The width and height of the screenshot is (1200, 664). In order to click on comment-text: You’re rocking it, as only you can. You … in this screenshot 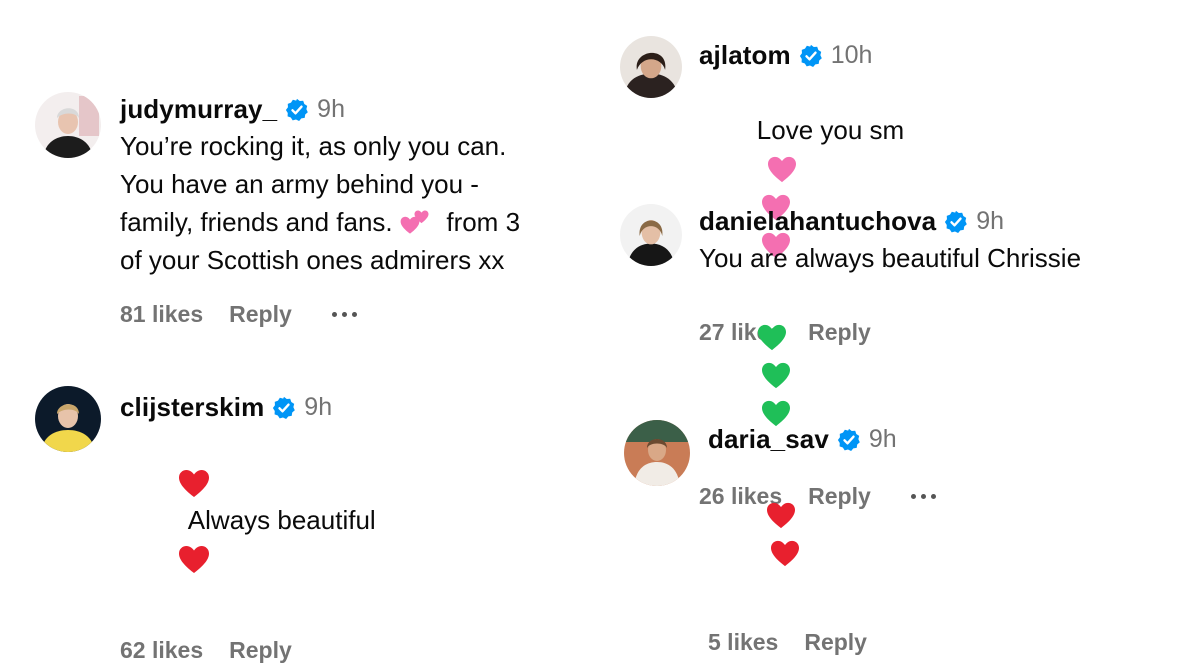, I will do `click(320, 203)`.